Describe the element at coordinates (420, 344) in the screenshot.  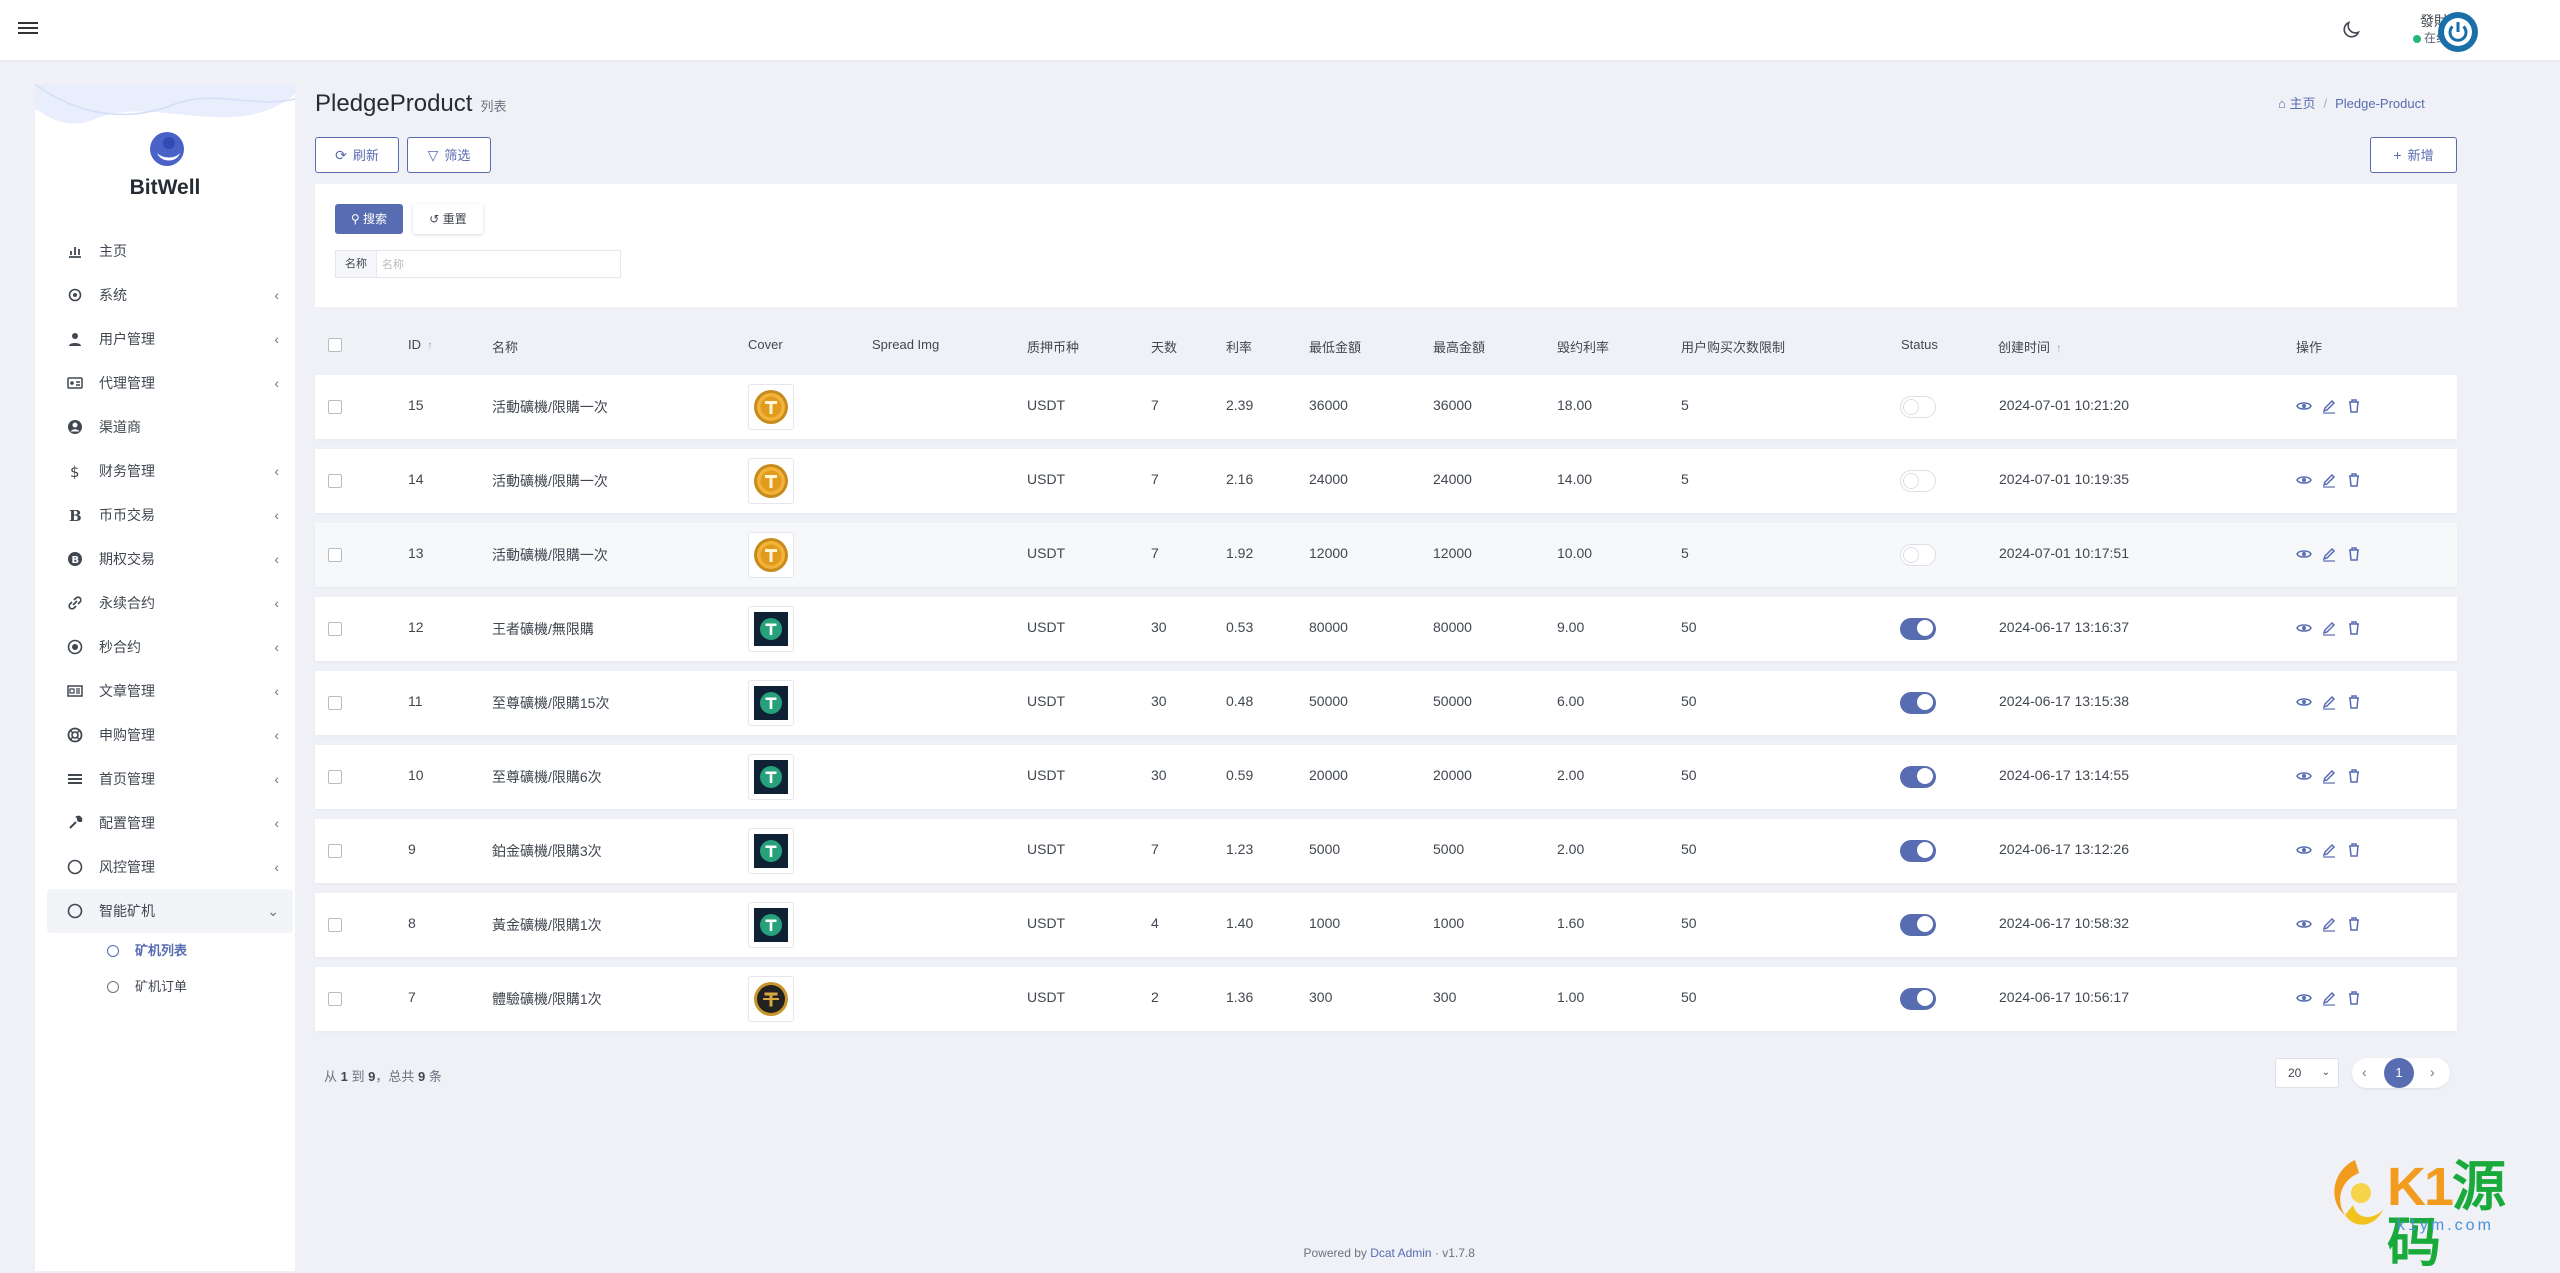
I see `column-id: ID ↑` at that location.